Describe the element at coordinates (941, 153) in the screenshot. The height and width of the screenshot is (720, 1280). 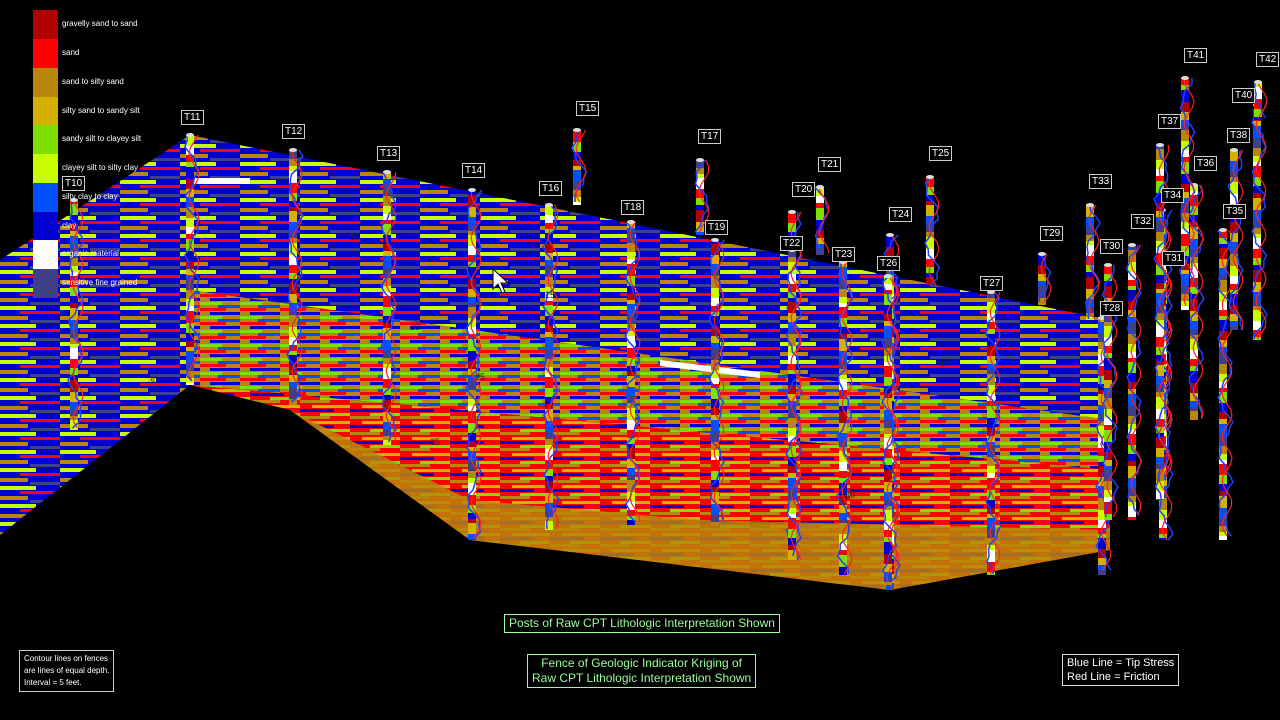
I see `well-label-t25: T25` at that location.